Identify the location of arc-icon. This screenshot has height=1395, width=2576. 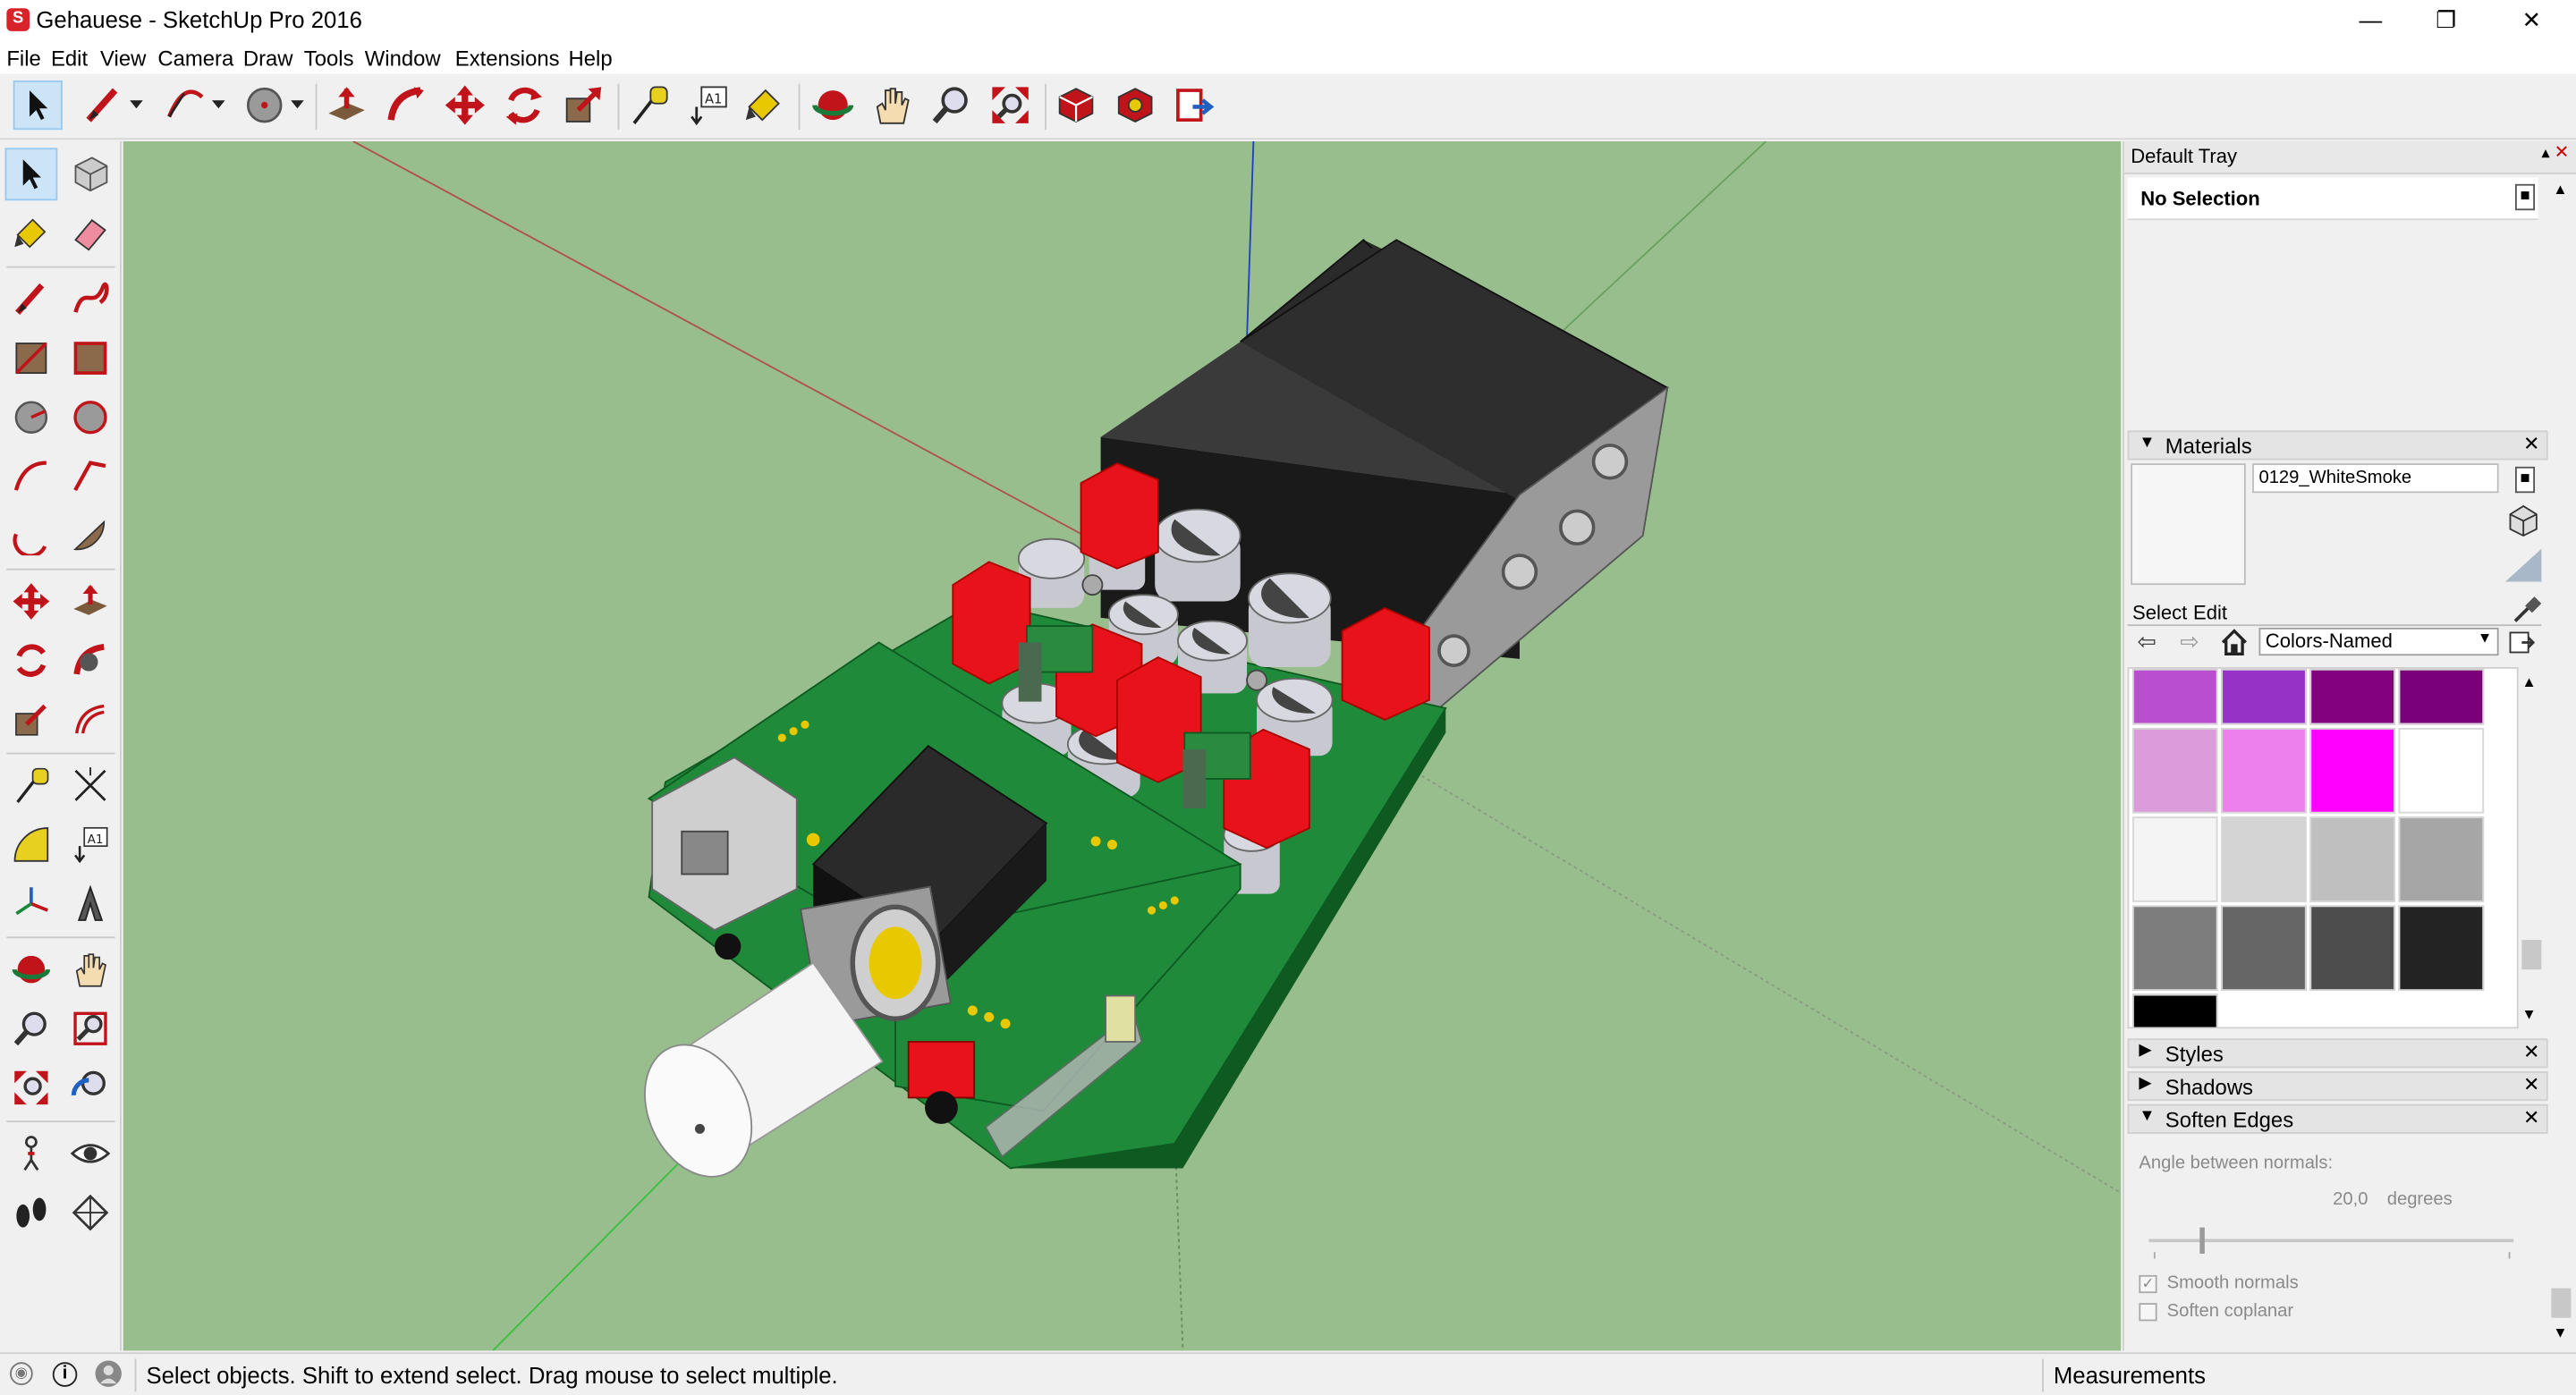
(31, 476).